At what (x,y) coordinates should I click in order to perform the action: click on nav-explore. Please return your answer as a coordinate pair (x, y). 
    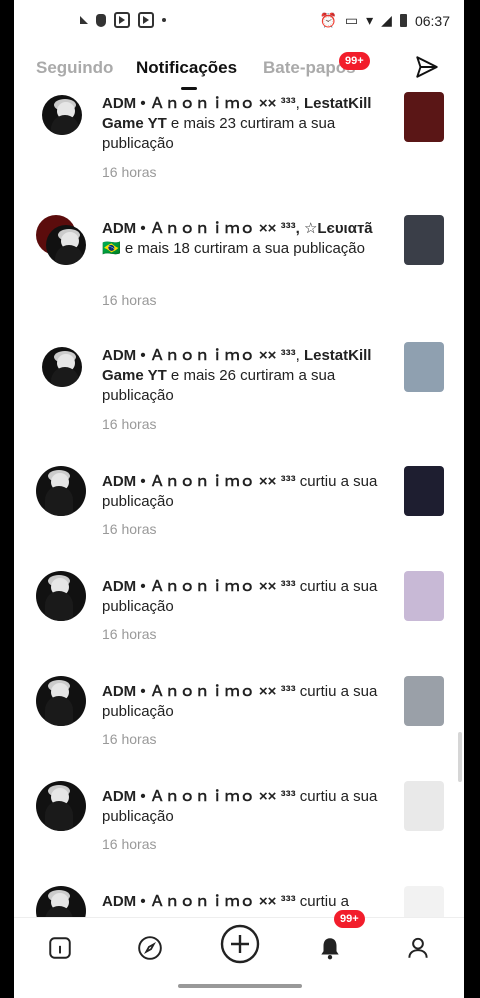
    Looking at the image, I should click on (150, 948).